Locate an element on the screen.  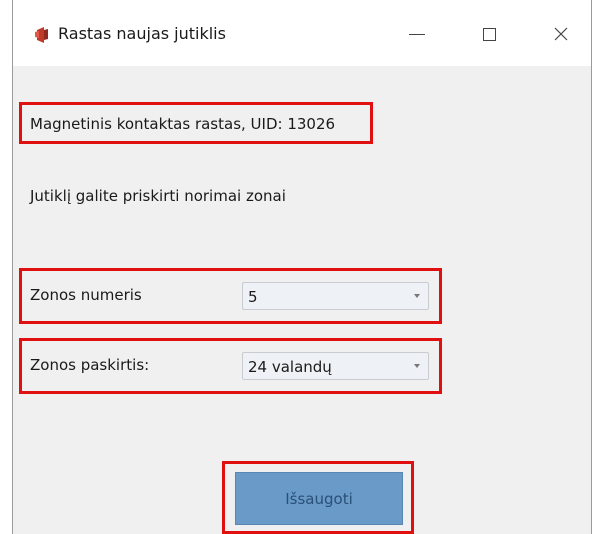
zone-purpose-value: 24 valandų is located at coordinates (290, 367).